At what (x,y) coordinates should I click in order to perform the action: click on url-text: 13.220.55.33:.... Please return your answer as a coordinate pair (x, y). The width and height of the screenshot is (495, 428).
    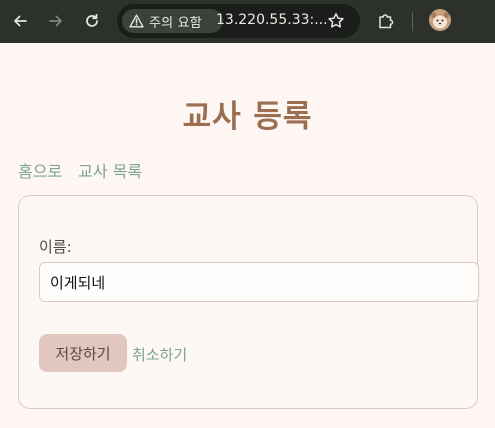
    Looking at the image, I should click on (272, 20).